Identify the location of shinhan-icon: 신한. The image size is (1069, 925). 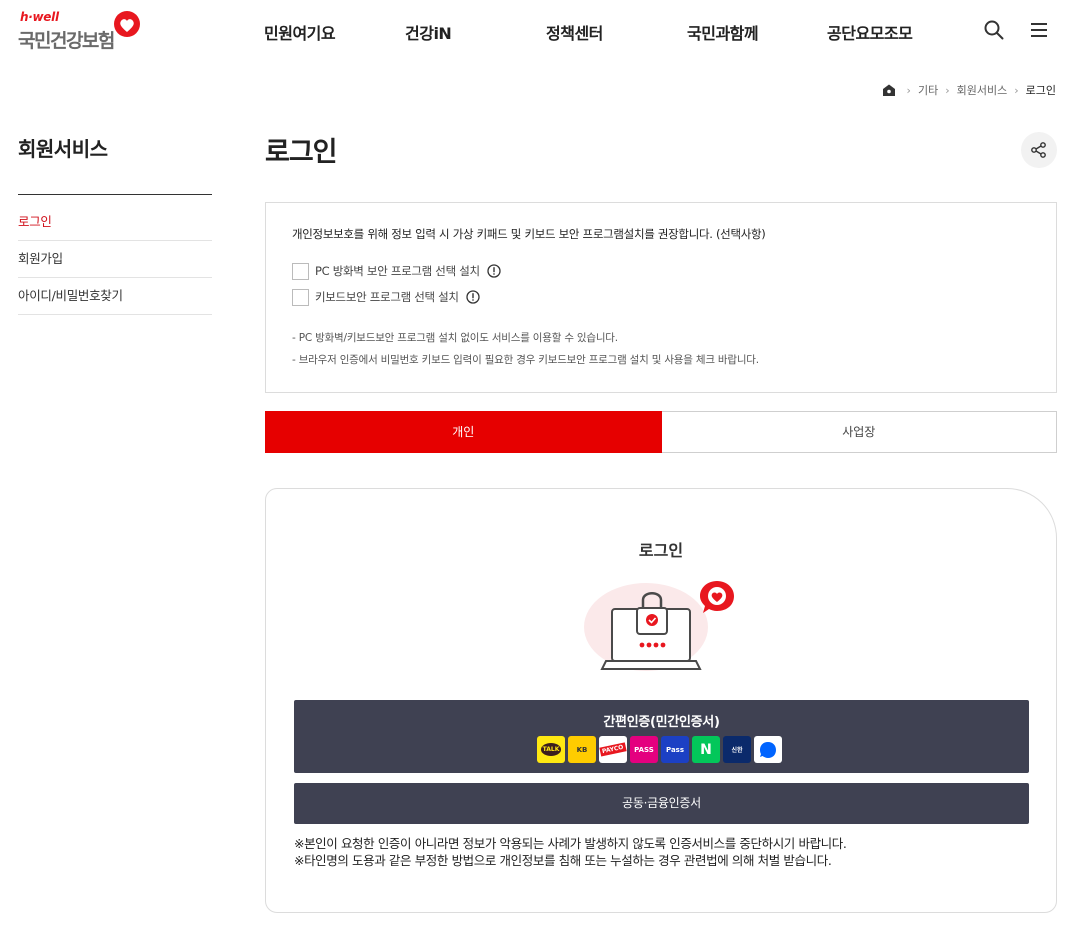
(737, 749).